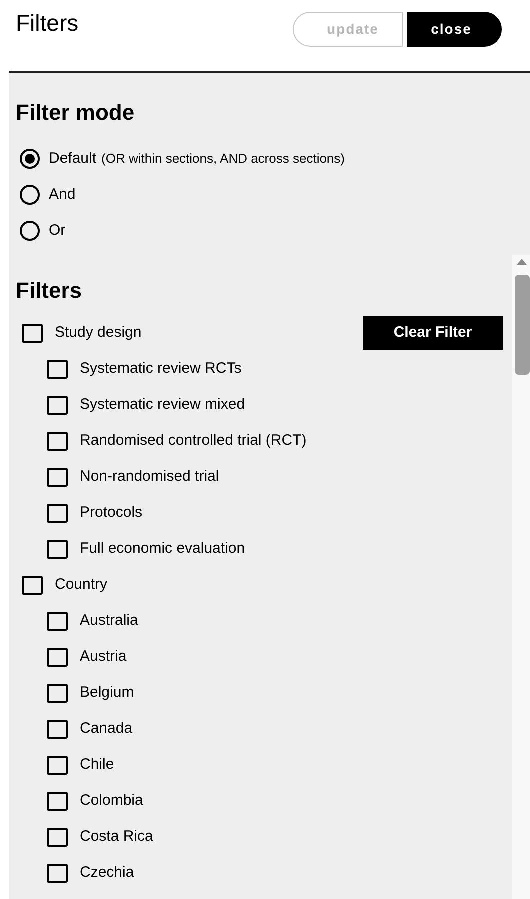  I want to click on checkbox-label: Study design, so click(98, 333).